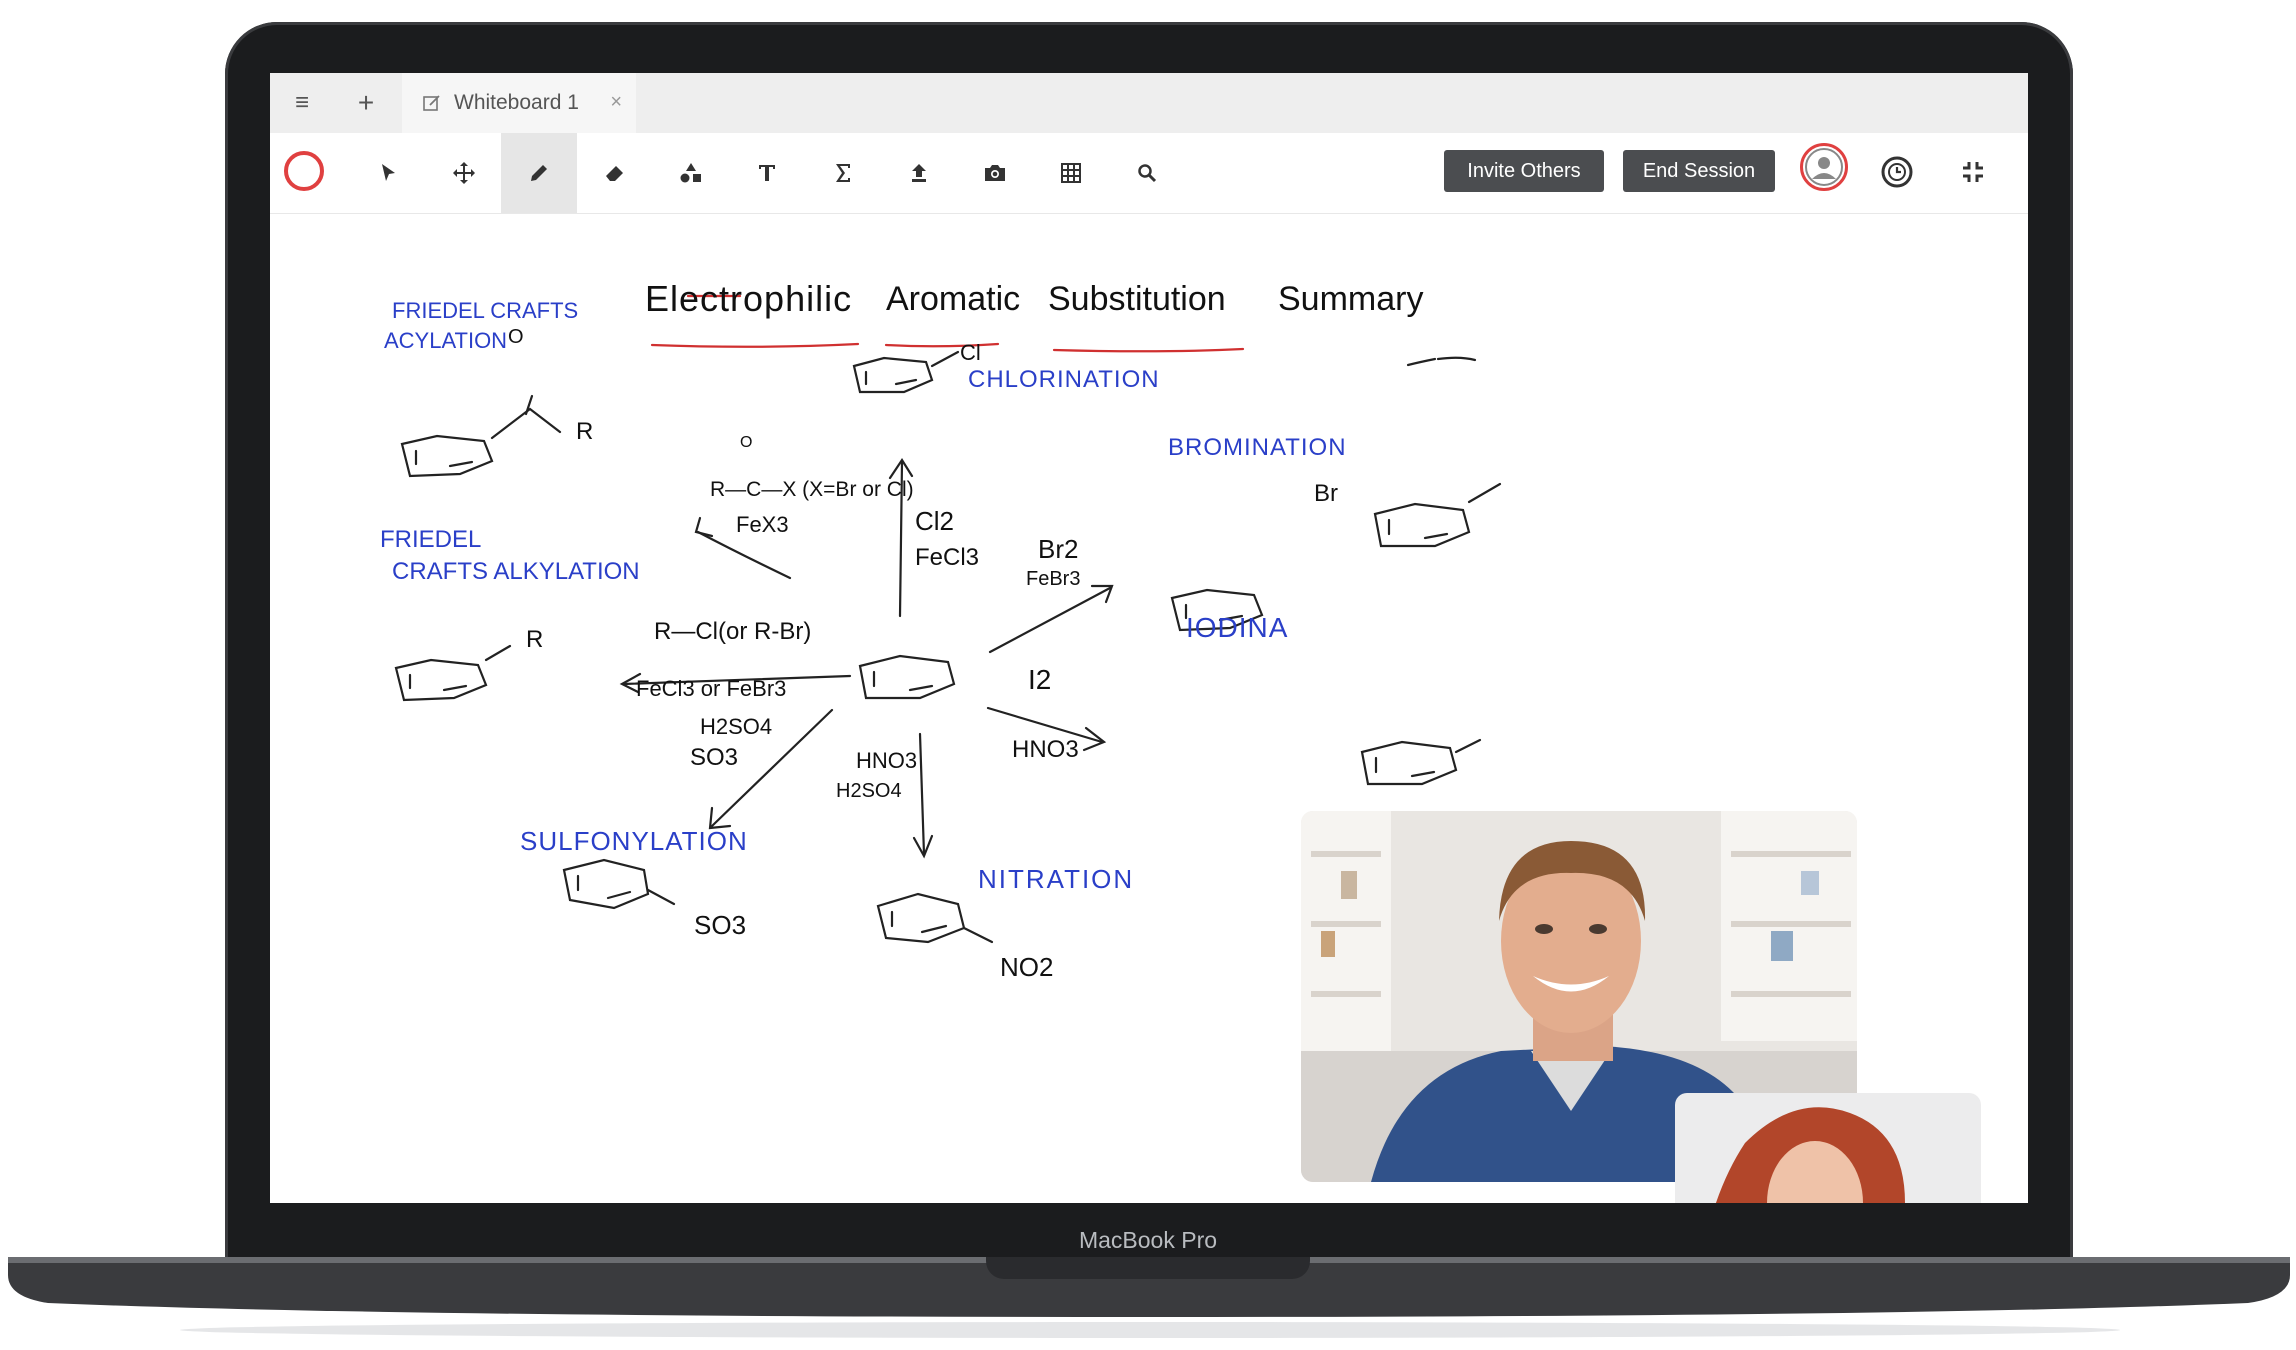 The image size is (2296, 1350). Describe the element at coordinates (970, 352) in the screenshot. I see `substituent: Cl` at that location.